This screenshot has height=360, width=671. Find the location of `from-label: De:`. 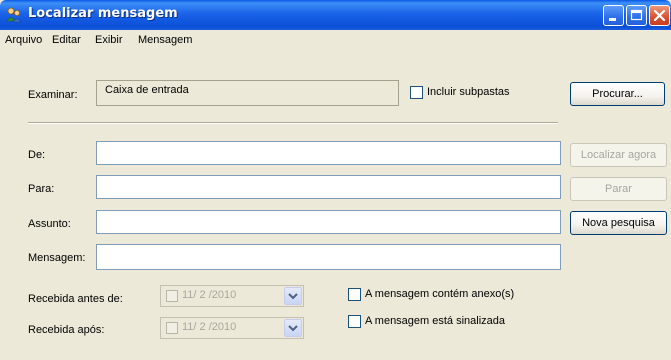

from-label: De: is located at coordinates (37, 155).